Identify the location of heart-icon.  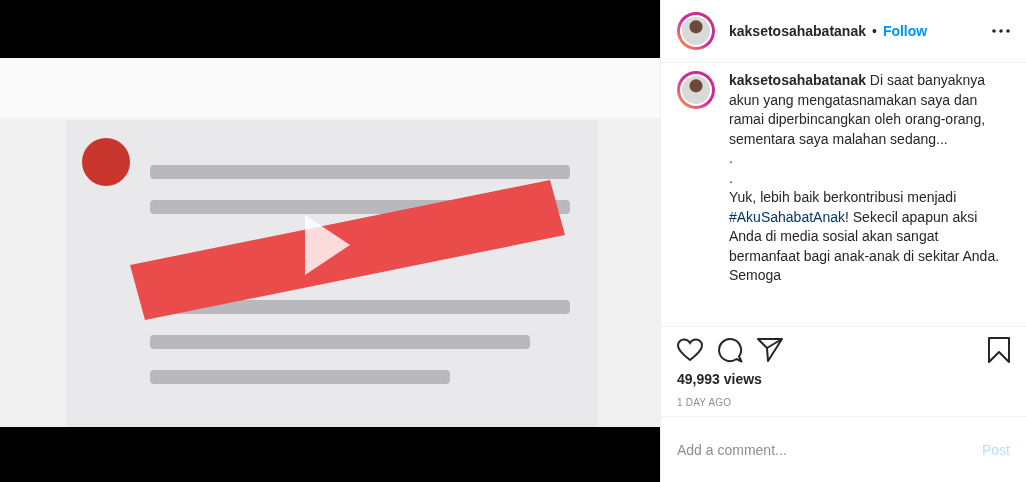
(690, 350).